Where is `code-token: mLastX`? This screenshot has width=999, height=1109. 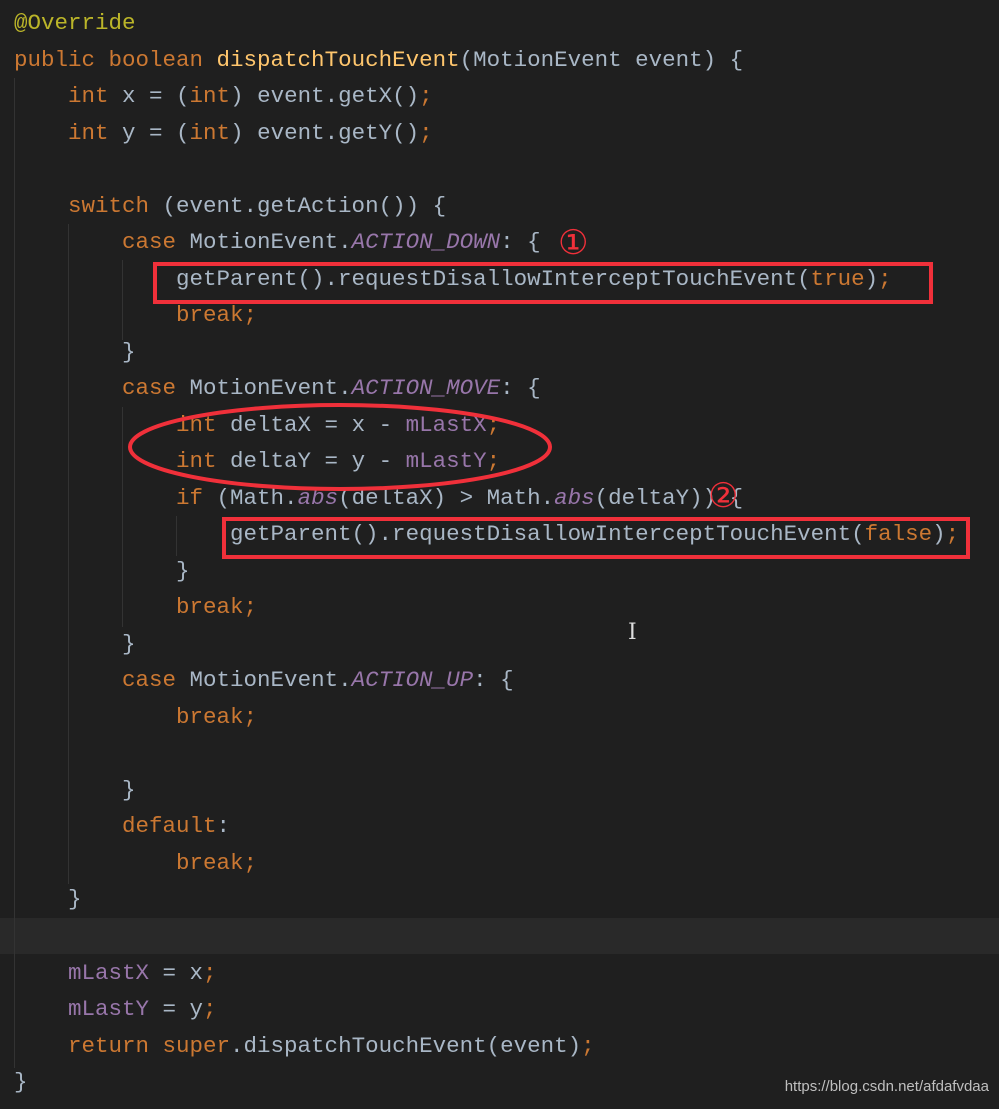 code-token: mLastX is located at coordinates (109, 972).